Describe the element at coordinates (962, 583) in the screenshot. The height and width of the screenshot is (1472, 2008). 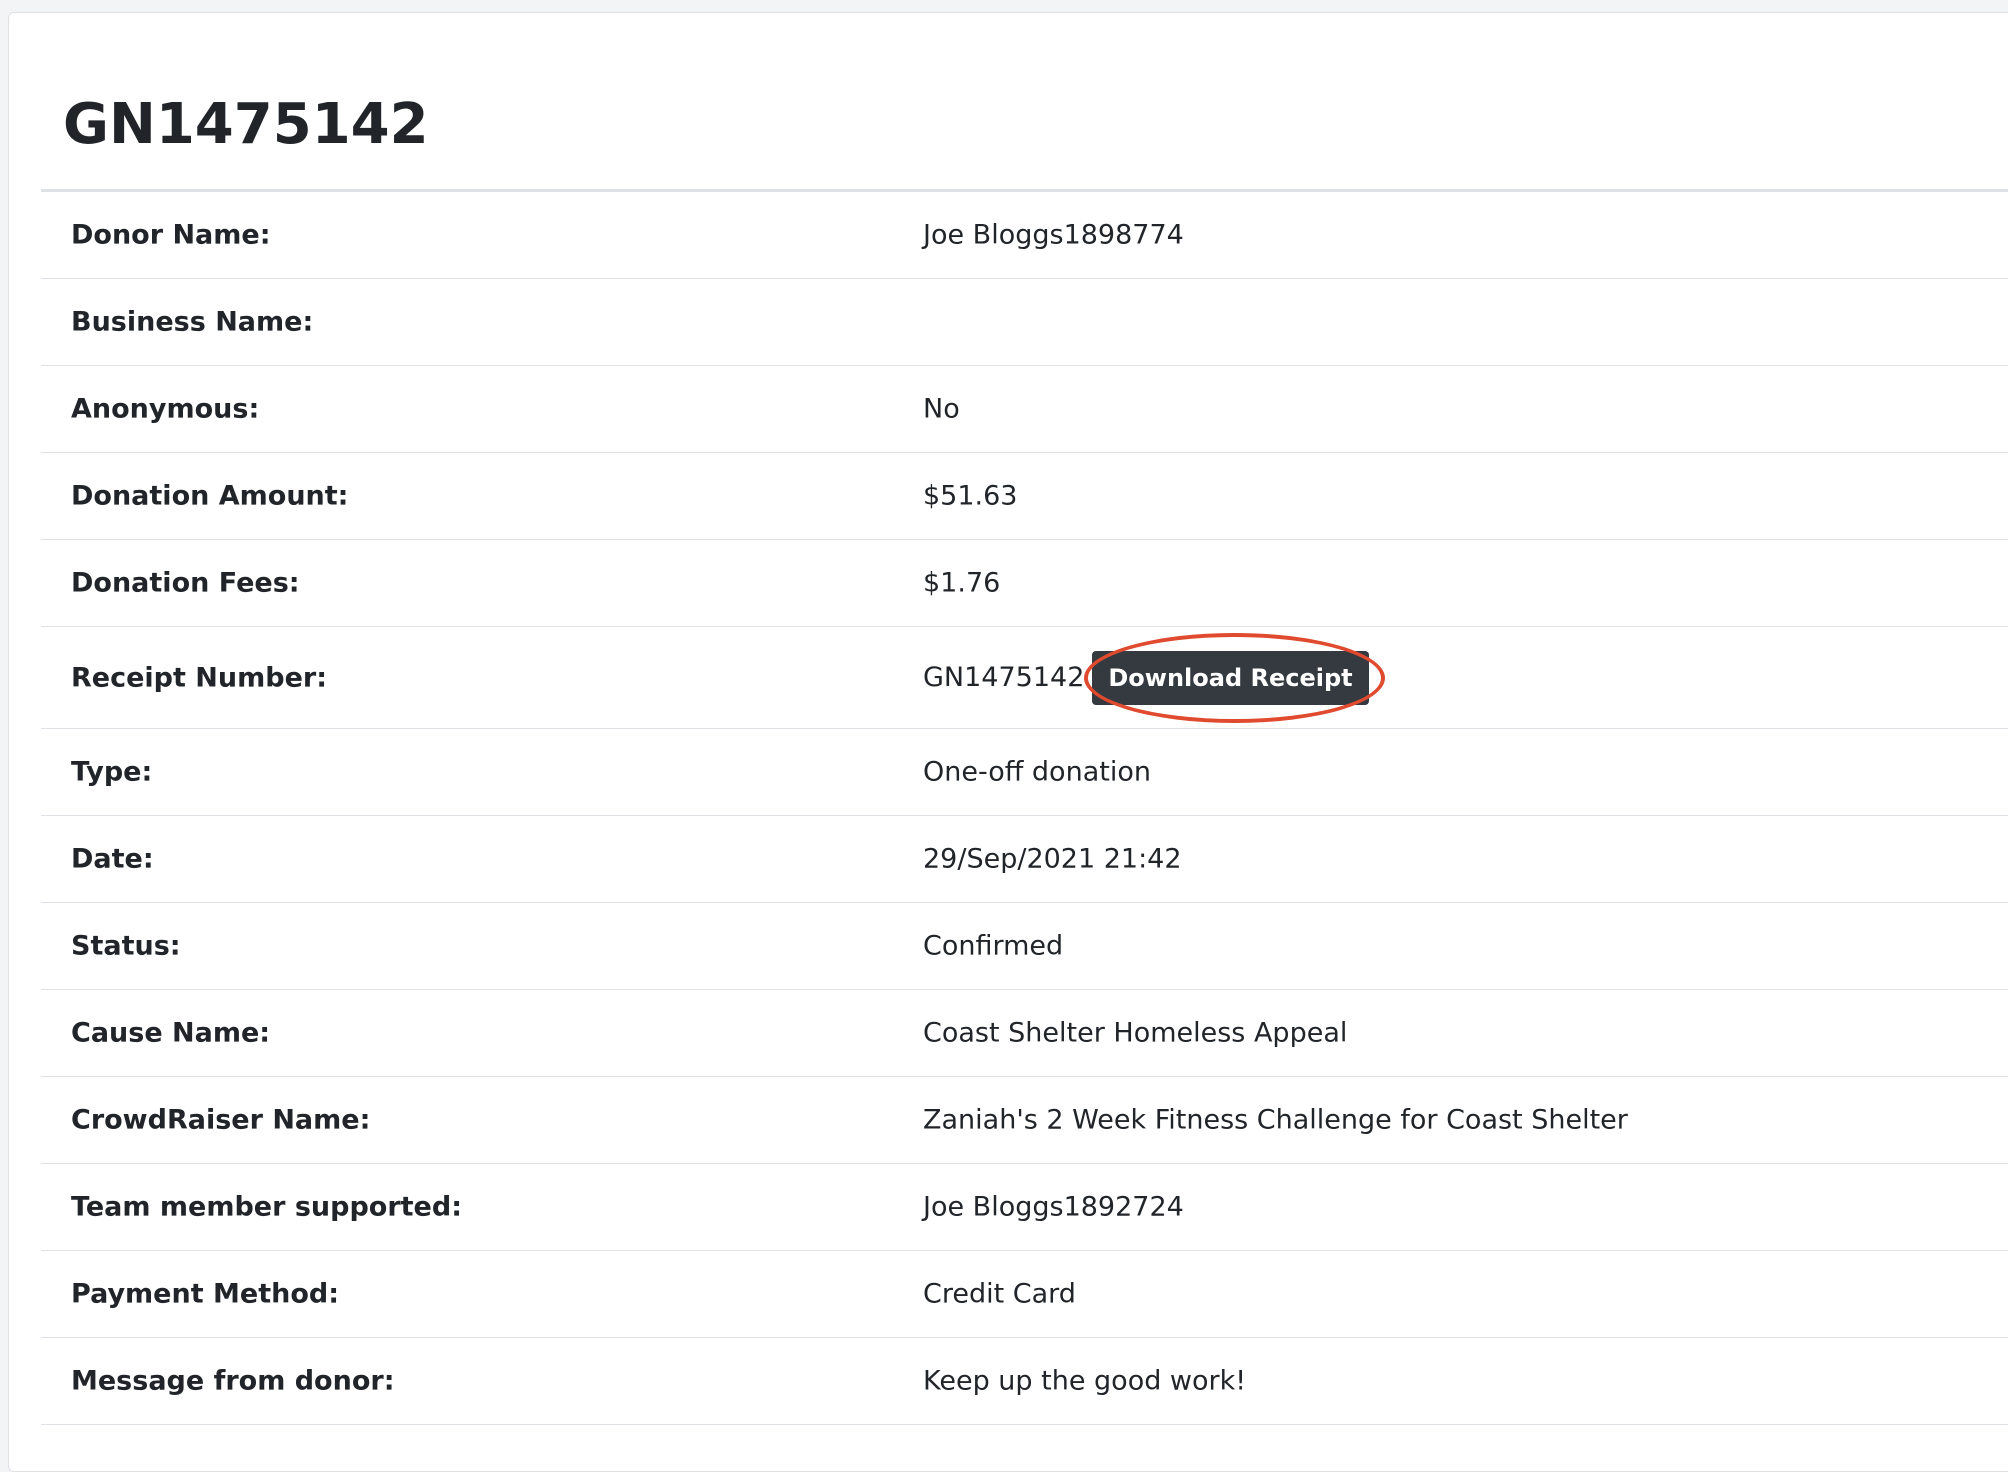
I see `donation-fees-value: $1.76` at that location.